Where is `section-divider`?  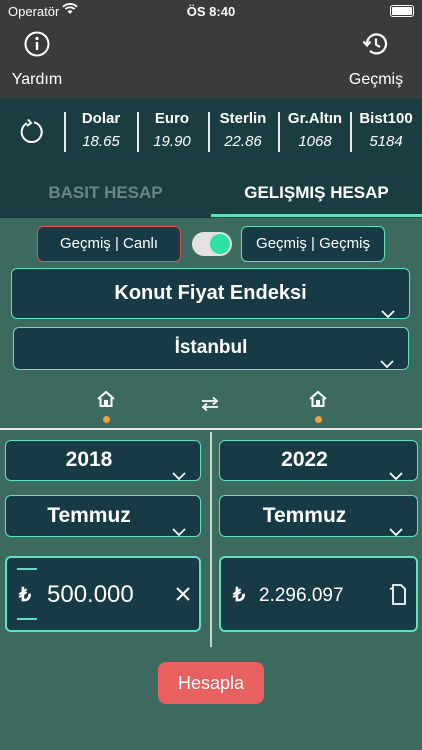
section-divider is located at coordinates (211, 429).